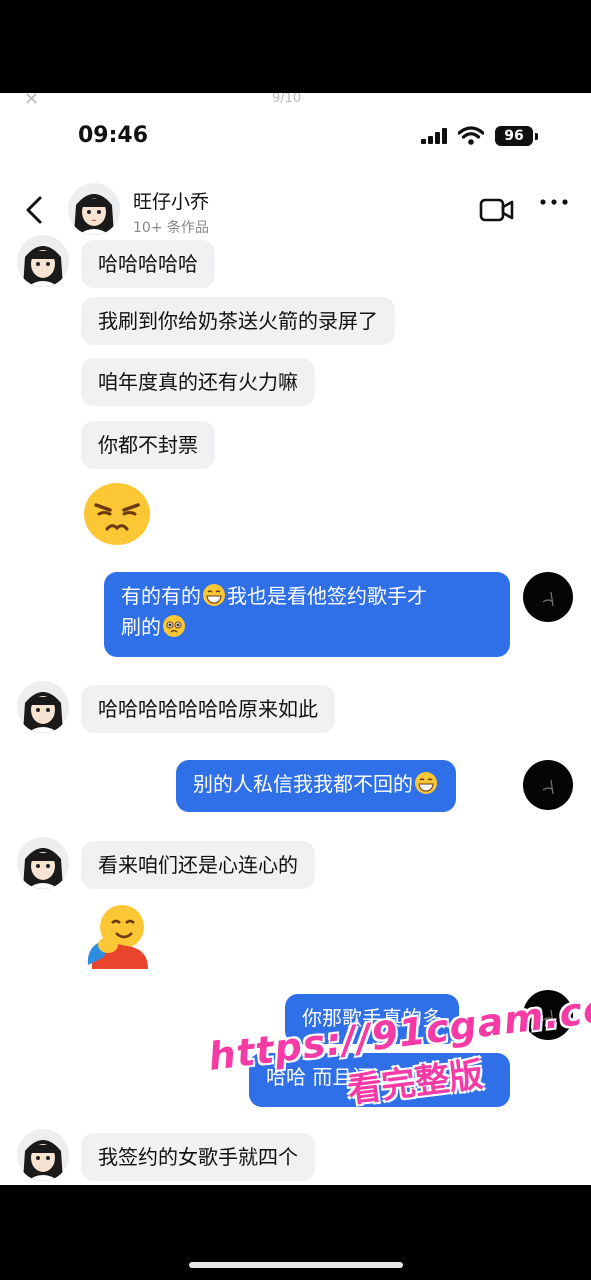 The height and width of the screenshot is (1280, 591). Describe the element at coordinates (514, 136) in the screenshot. I see `battery-icon: 96` at that location.